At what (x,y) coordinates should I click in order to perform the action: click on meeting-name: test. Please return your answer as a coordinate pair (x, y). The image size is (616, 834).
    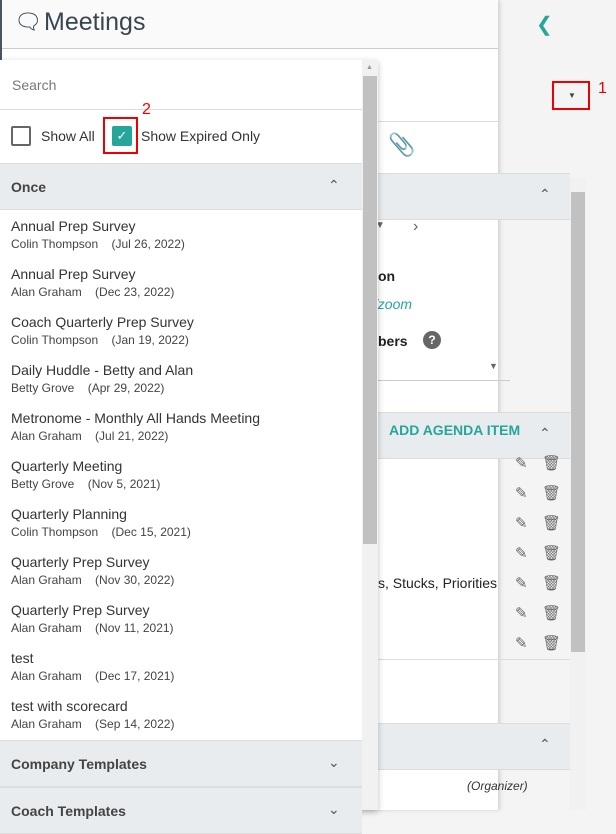
    Looking at the image, I should click on (22, 658).